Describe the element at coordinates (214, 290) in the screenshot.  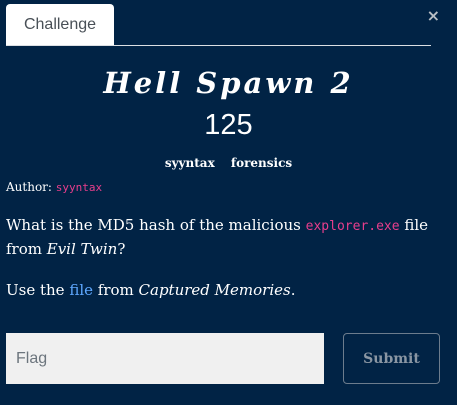
I see `hint-emphasis: Captured Memories` at that location.